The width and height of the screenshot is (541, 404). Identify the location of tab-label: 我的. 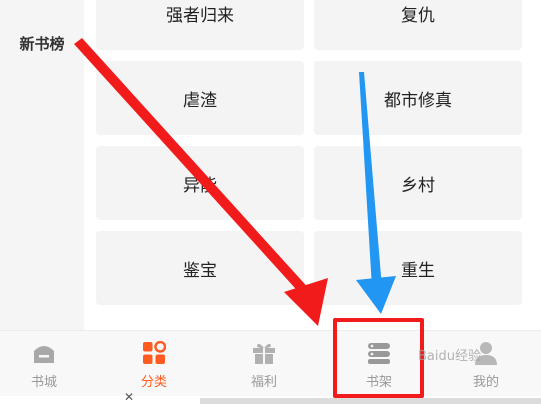
(485, 382).